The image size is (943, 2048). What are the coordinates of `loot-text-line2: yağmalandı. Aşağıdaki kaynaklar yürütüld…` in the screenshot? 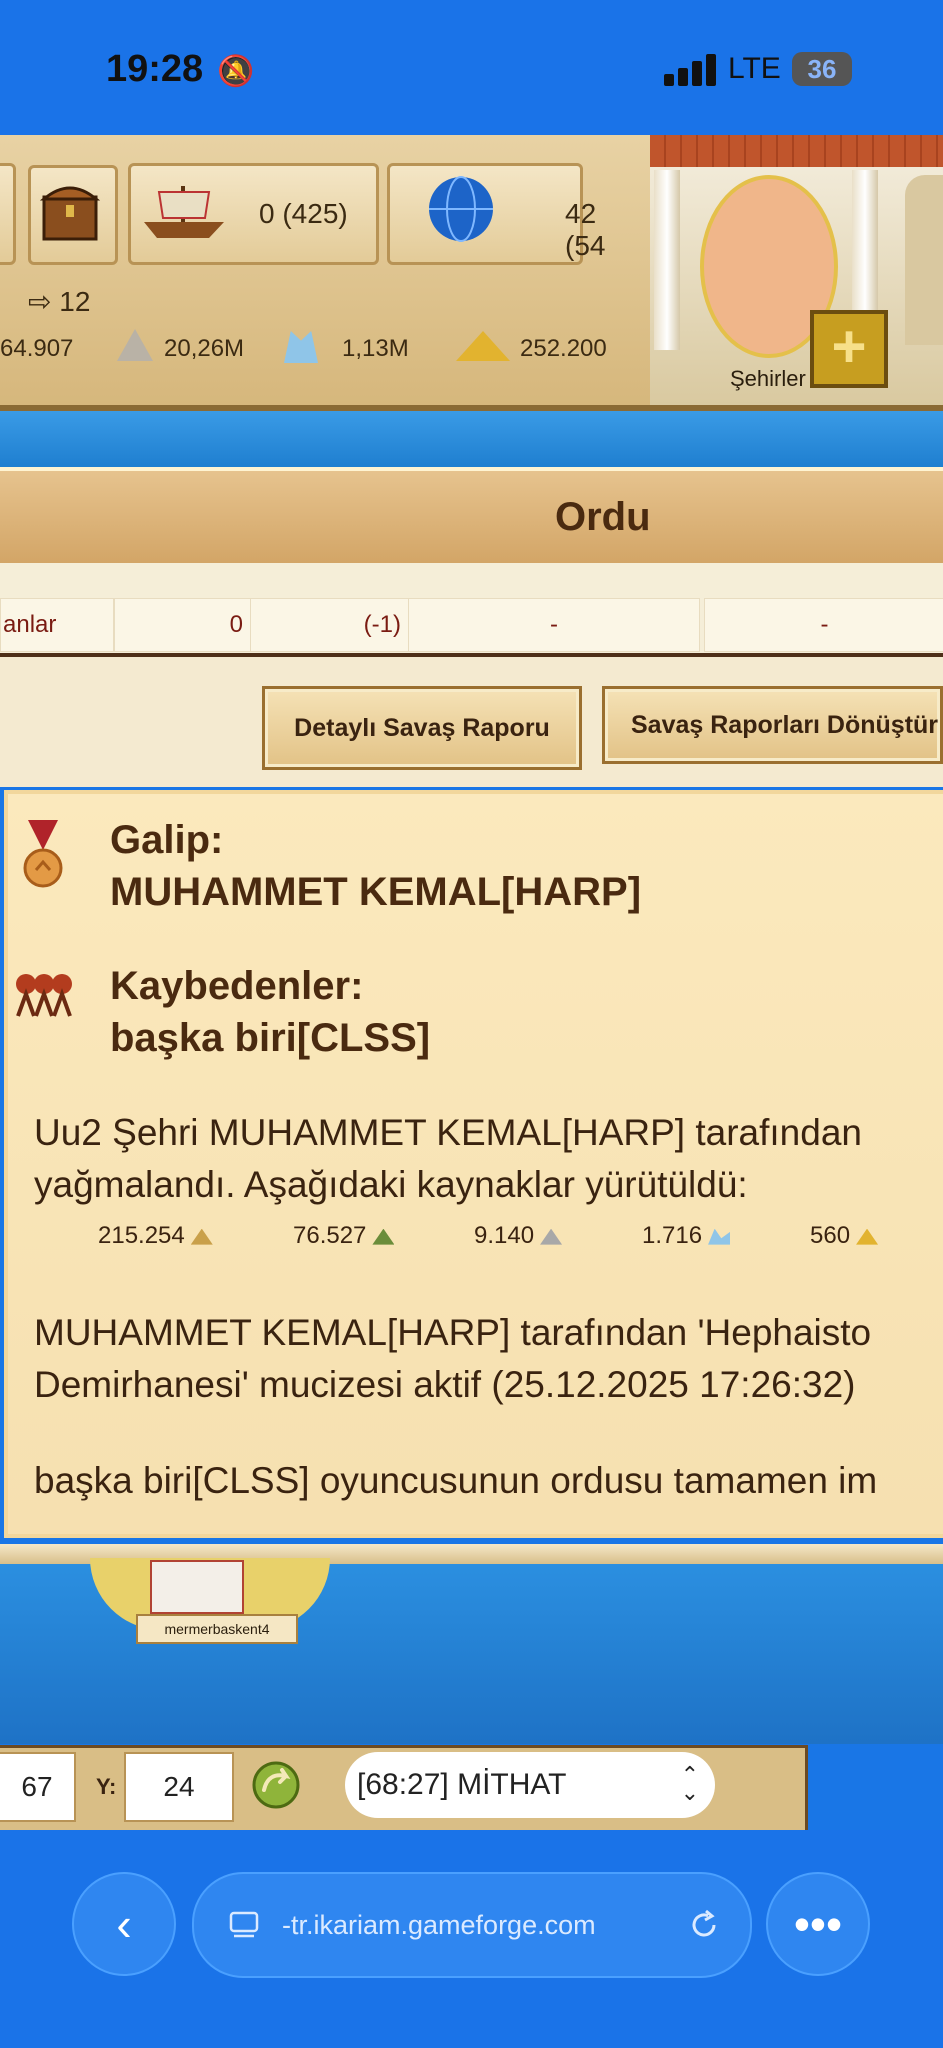 It's located at (391, 1184).